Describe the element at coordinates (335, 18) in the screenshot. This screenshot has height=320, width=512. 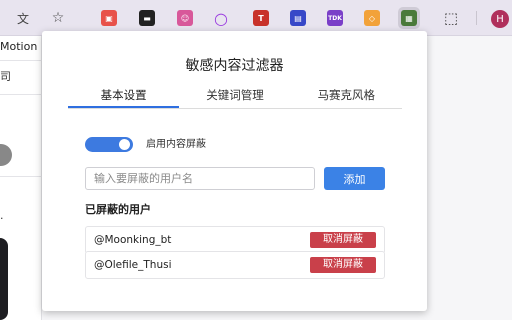
I see `ext-tdk-icon: TDK` at that location.